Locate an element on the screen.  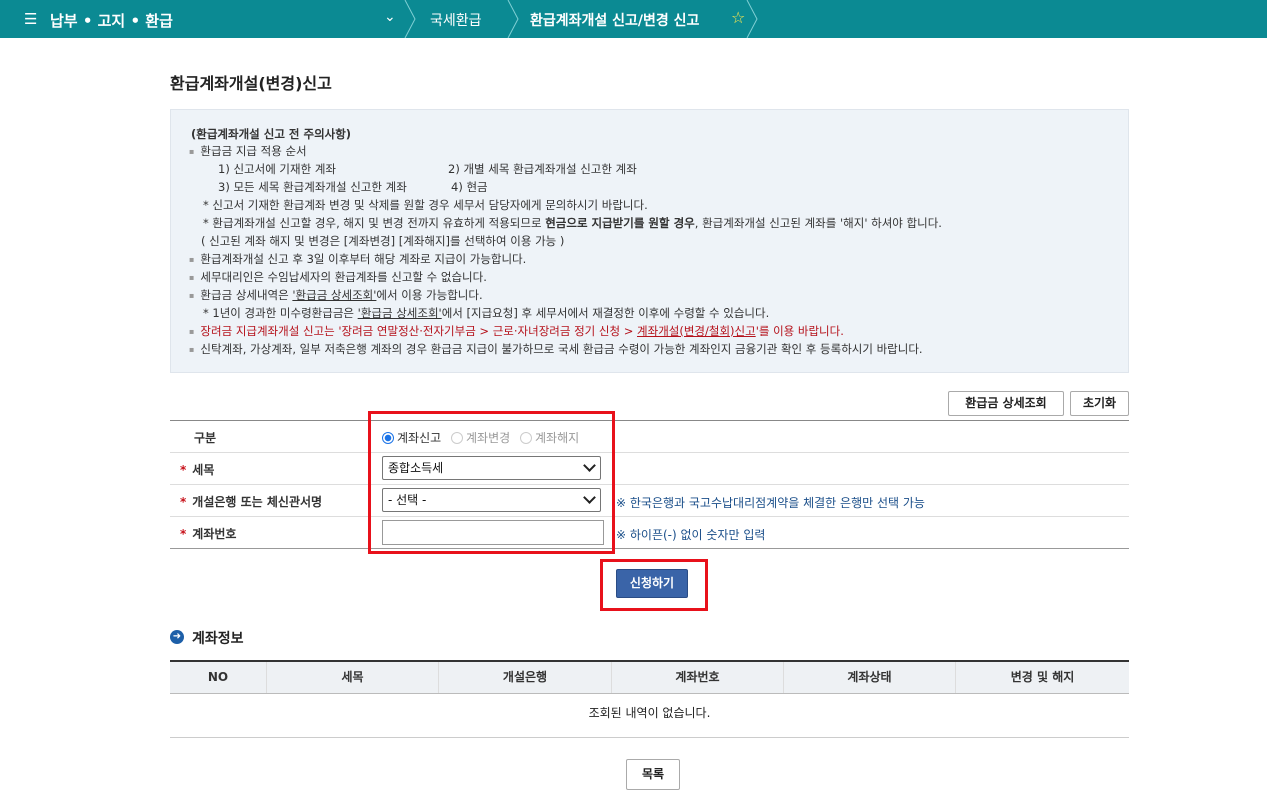
star-favorite-icon: ☆ is located at coordinates (738, 17).